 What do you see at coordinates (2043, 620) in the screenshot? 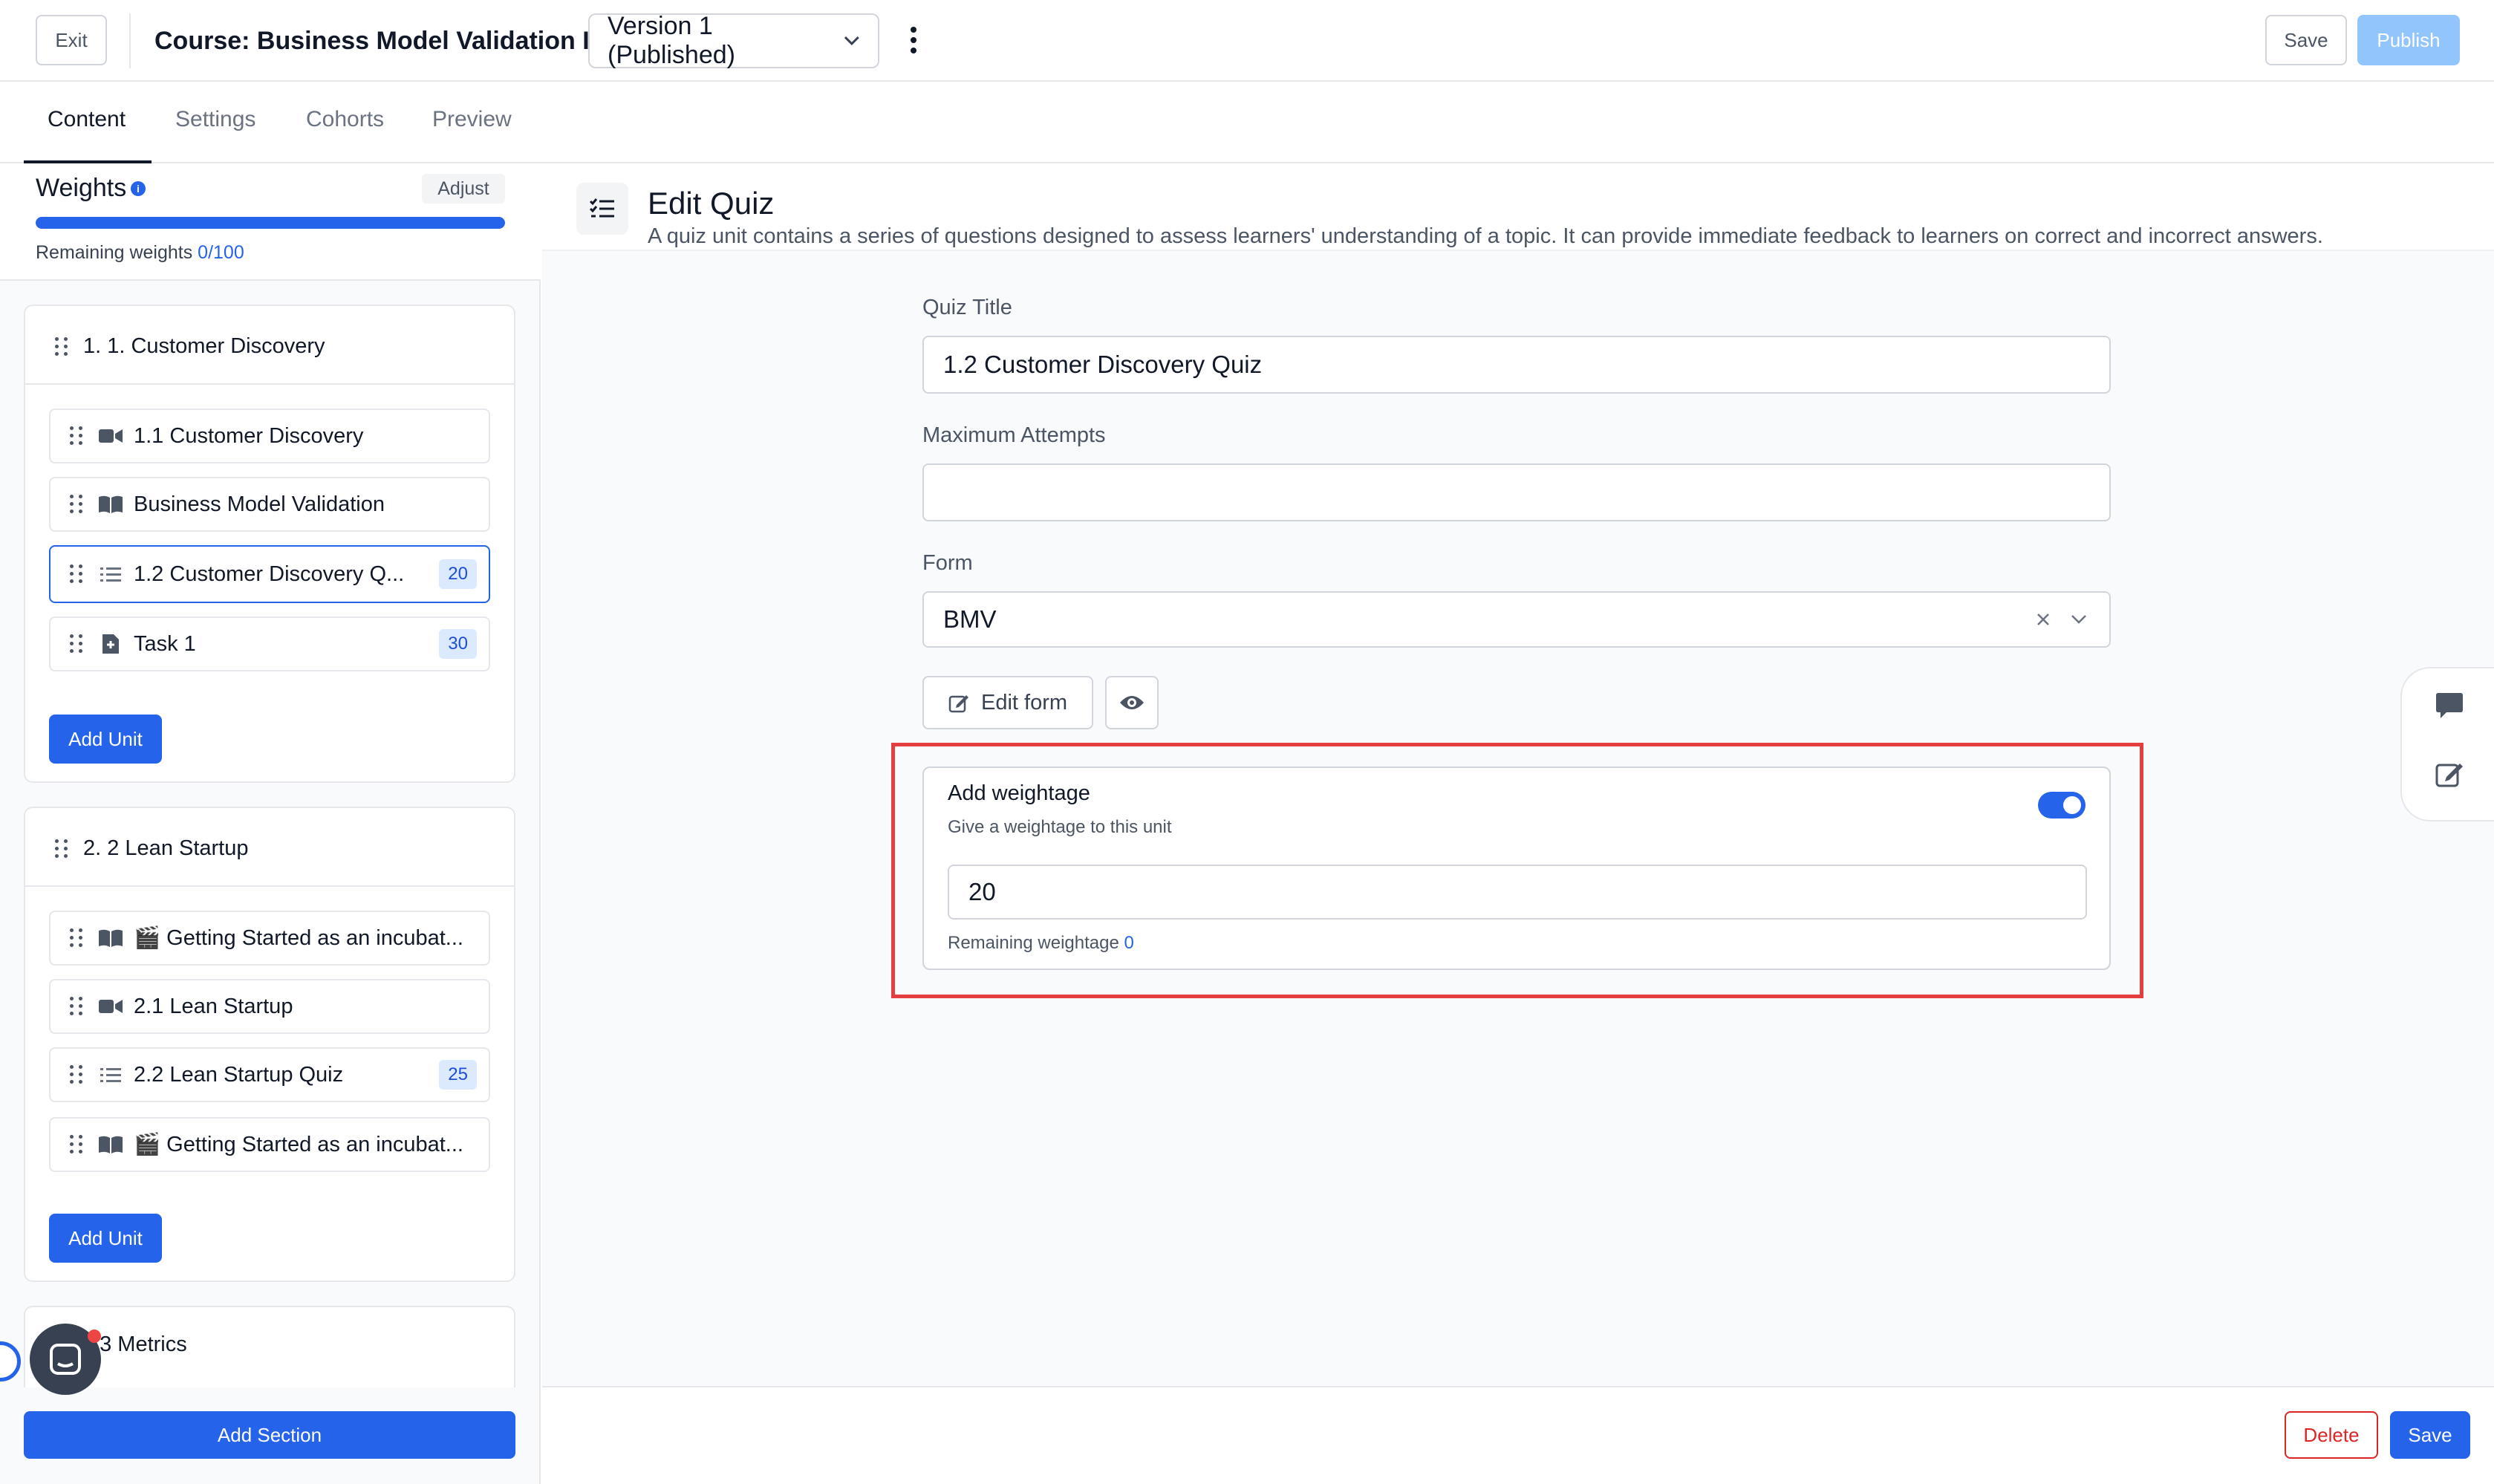
I see `clear-icon` at bounding box center [2043, 620].